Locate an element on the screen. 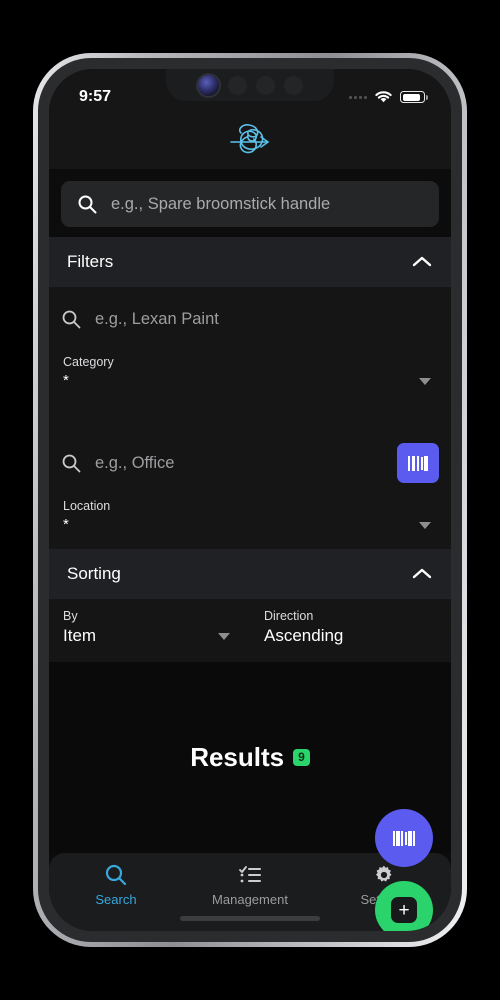 The height and width of the screenshot is (1000, 500). nav-item-search: Search is located at coordinates (116, 885).